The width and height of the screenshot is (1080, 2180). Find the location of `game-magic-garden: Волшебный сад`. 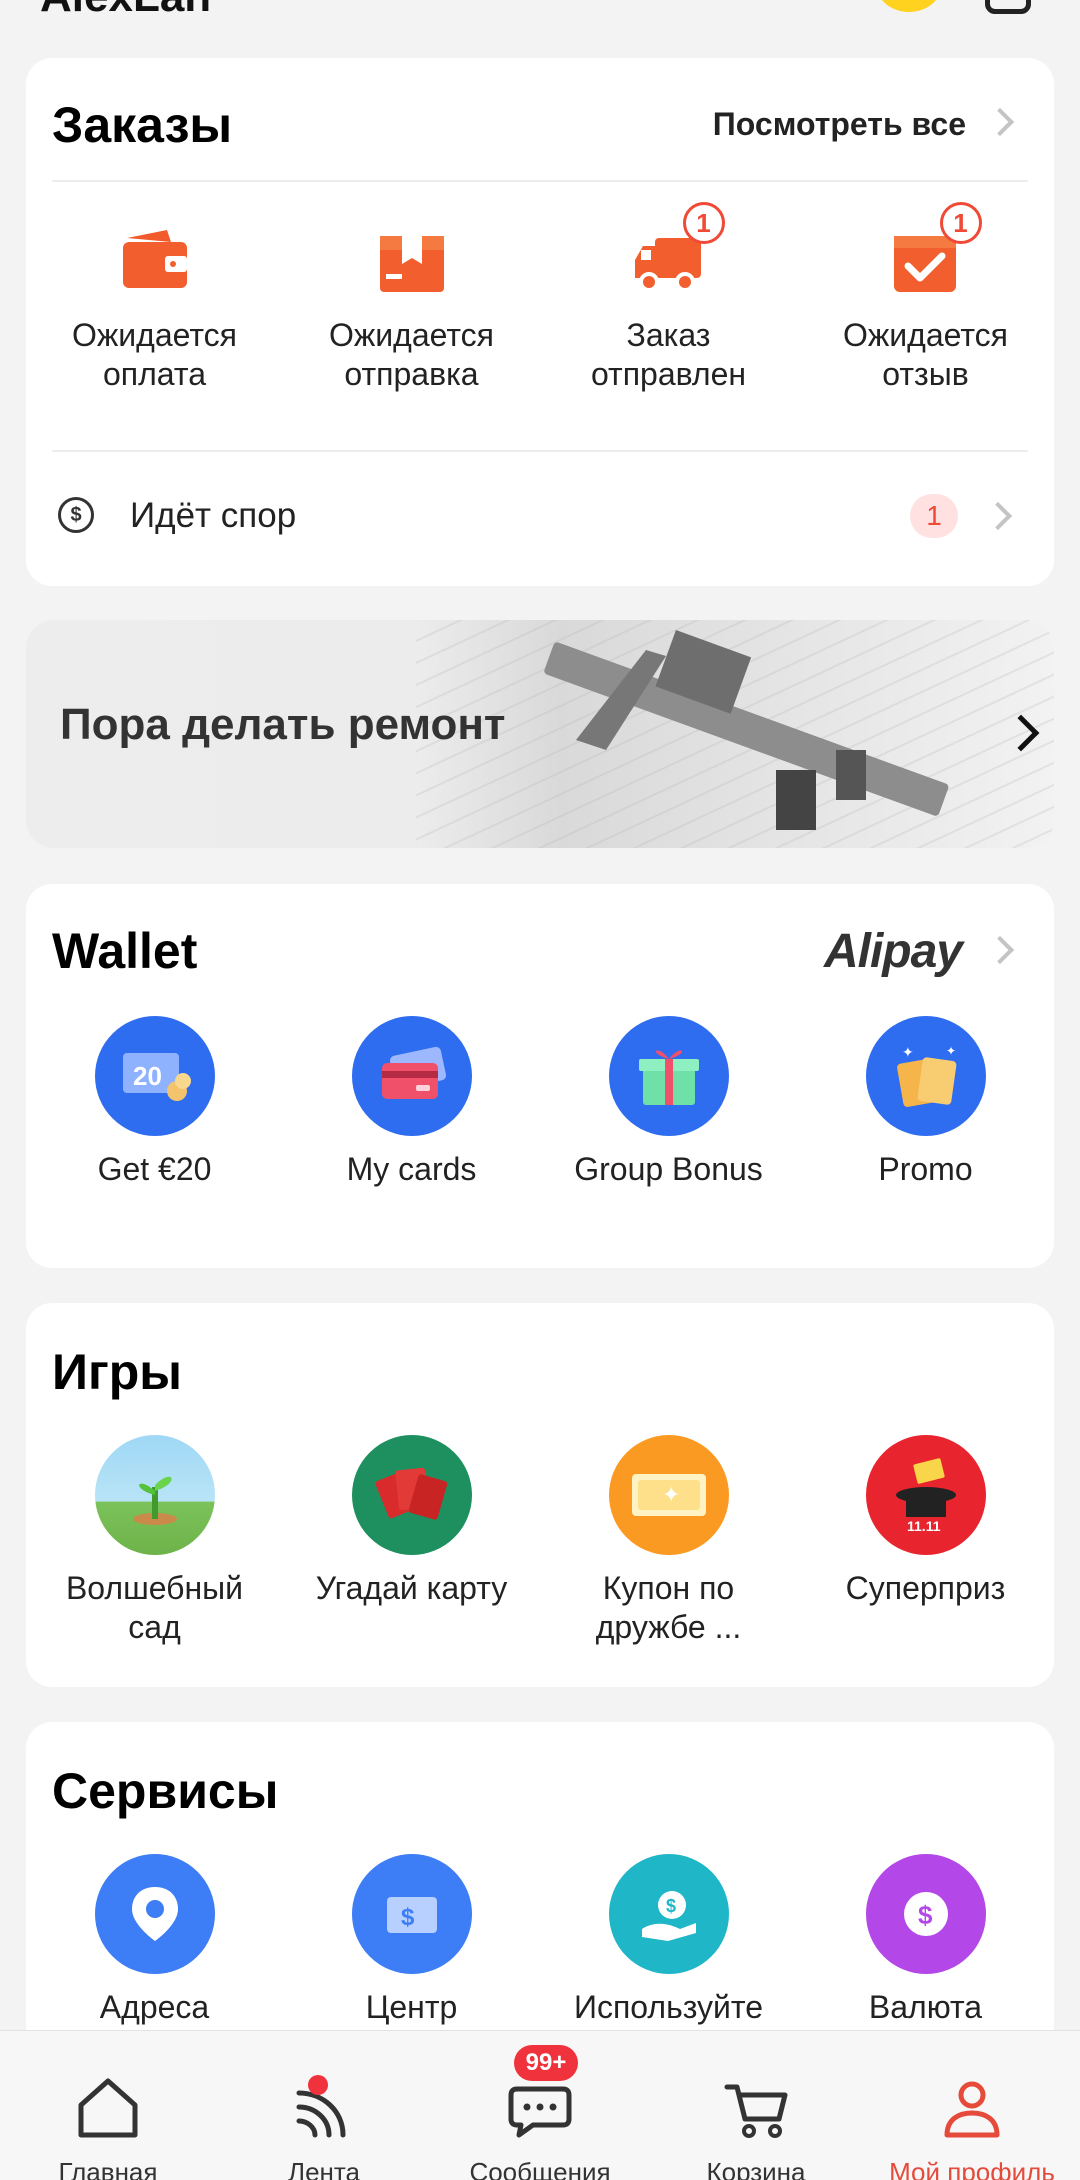

game-magic-garden: Волшебный сад is located at coordinates (154, 1541).